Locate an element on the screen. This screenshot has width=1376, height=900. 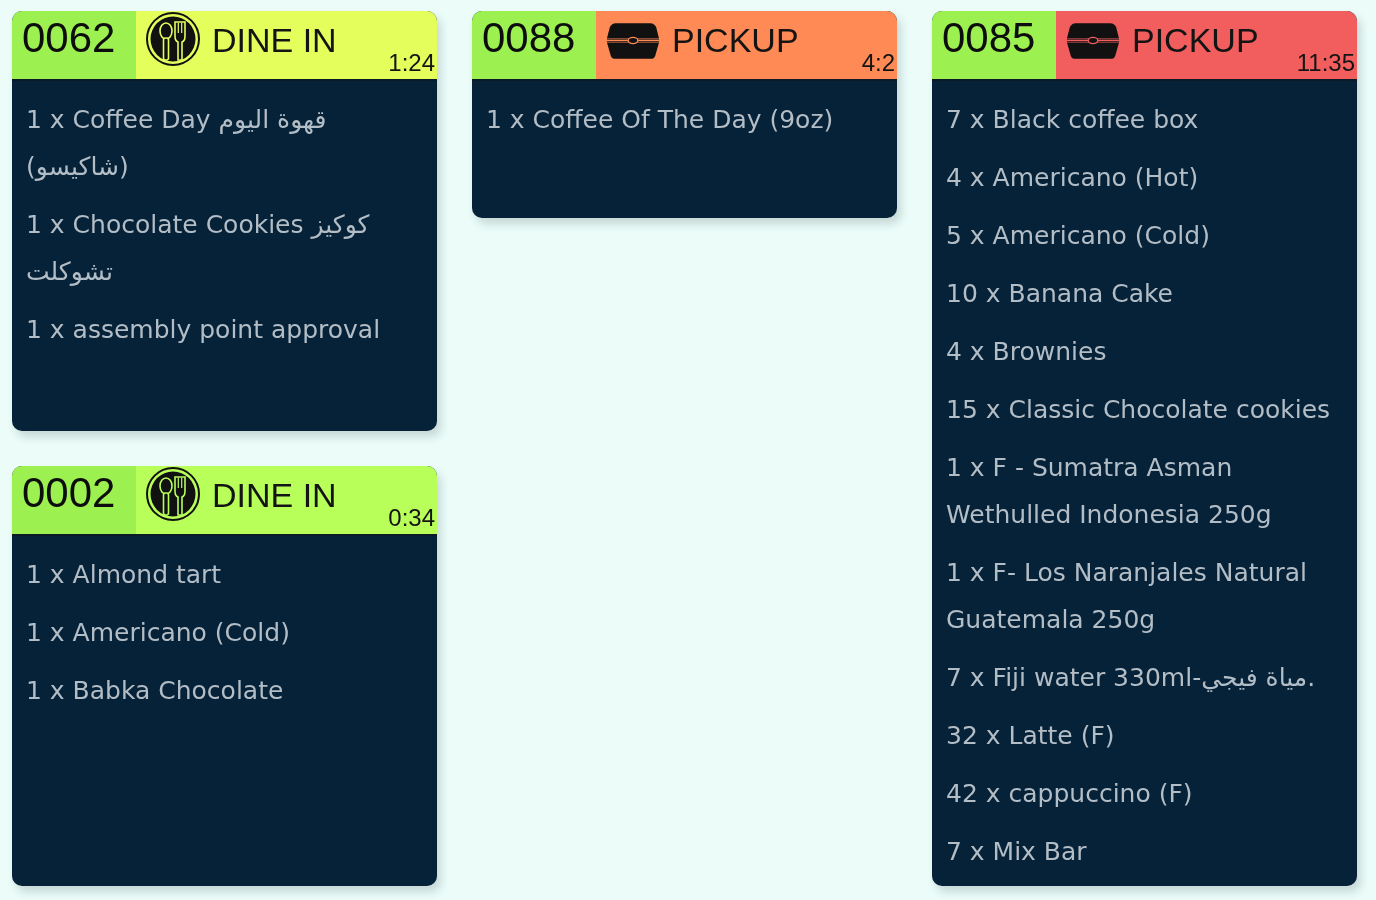
order-item: 1 x Americano (Cold) is located at coordinates (158, 633).